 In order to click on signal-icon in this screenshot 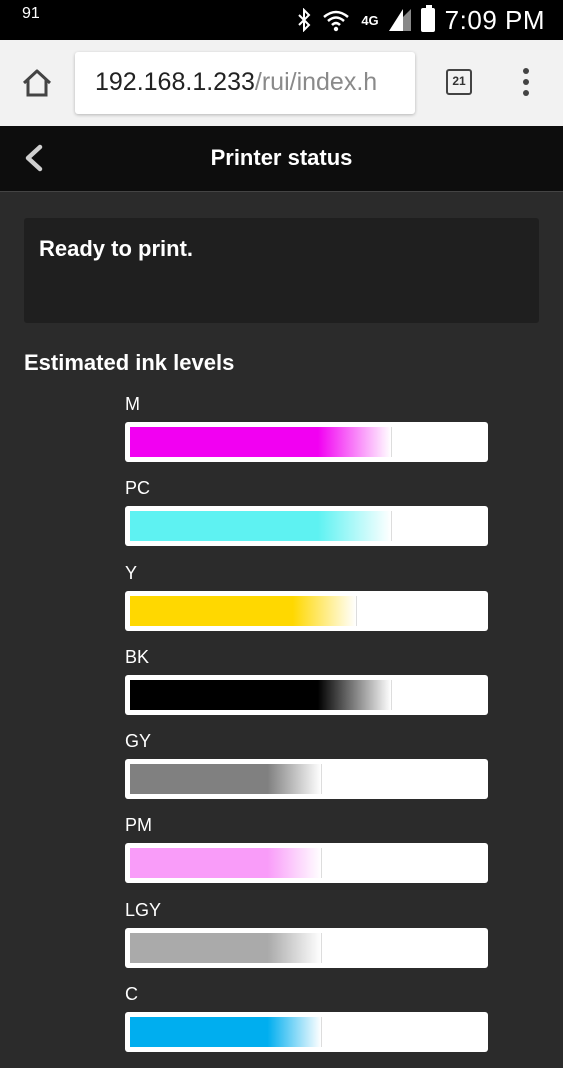, I will do `click(399, 20)`.